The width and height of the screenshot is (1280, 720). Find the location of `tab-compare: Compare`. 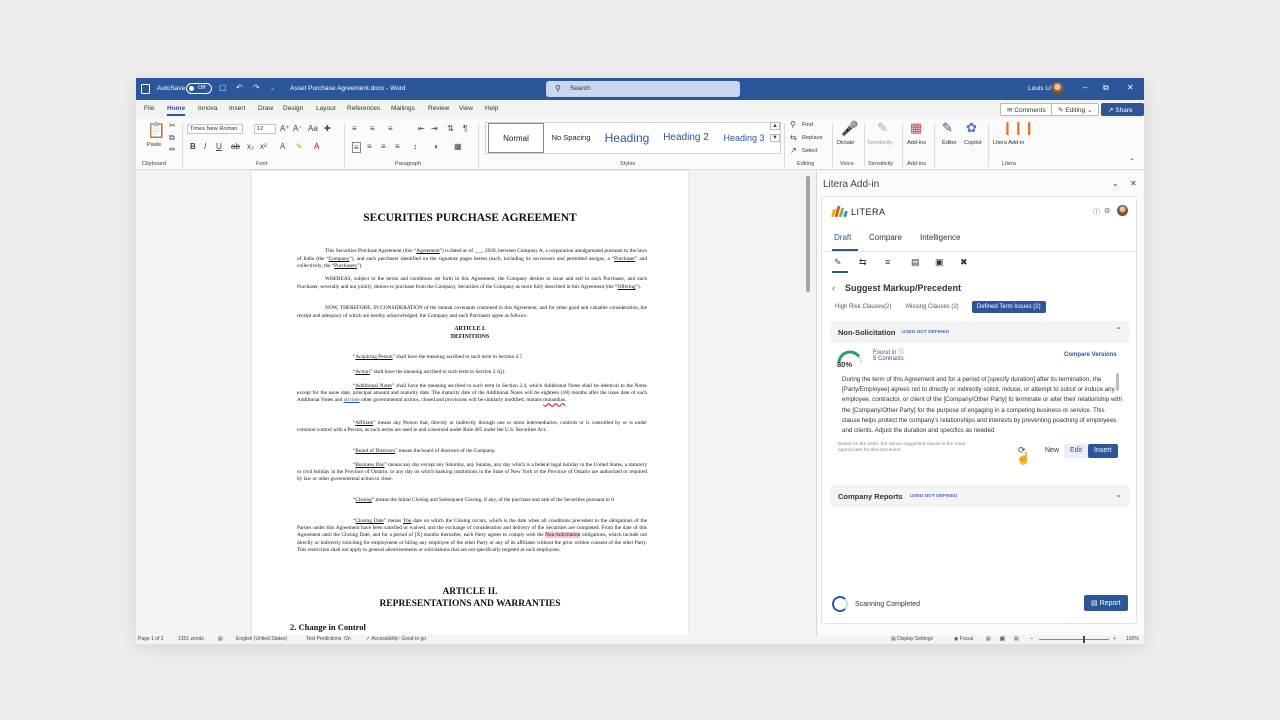

tab-compare: Compare is located at coordinates (885, 237).